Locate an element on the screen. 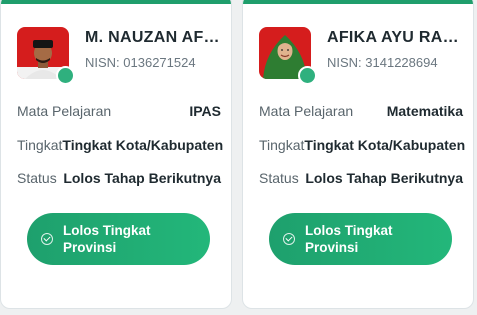 Image resolution: width=477 pixels, height=315 pixels. info-value: Matematika is located at coordinates (424, 111).